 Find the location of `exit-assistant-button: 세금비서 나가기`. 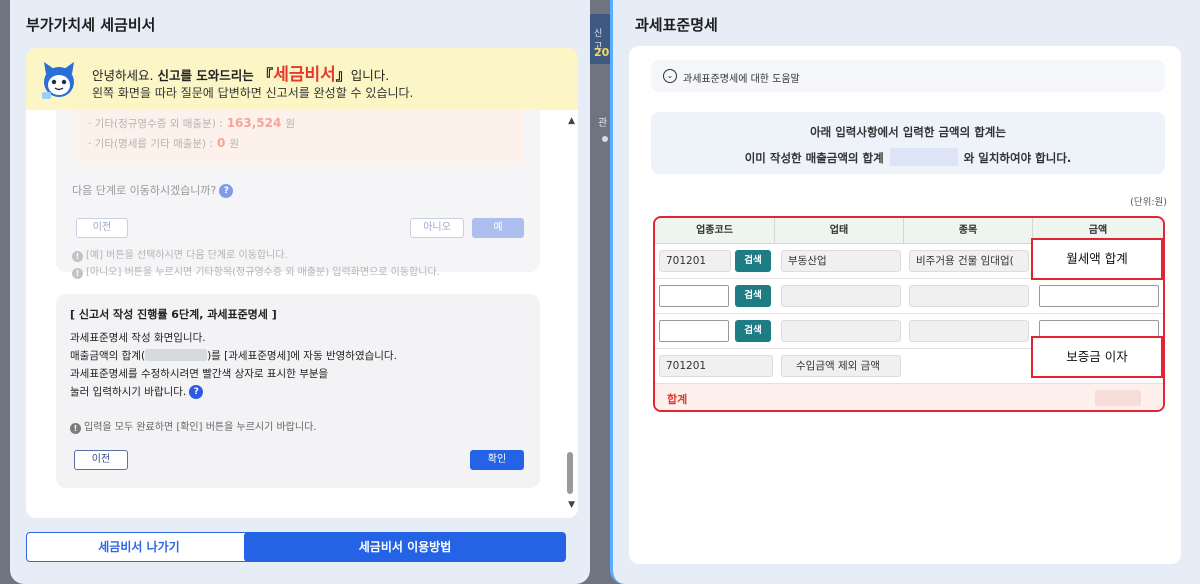

exit-assistant-button: 세금비서 나가기 is located at coordinates (139, 547).